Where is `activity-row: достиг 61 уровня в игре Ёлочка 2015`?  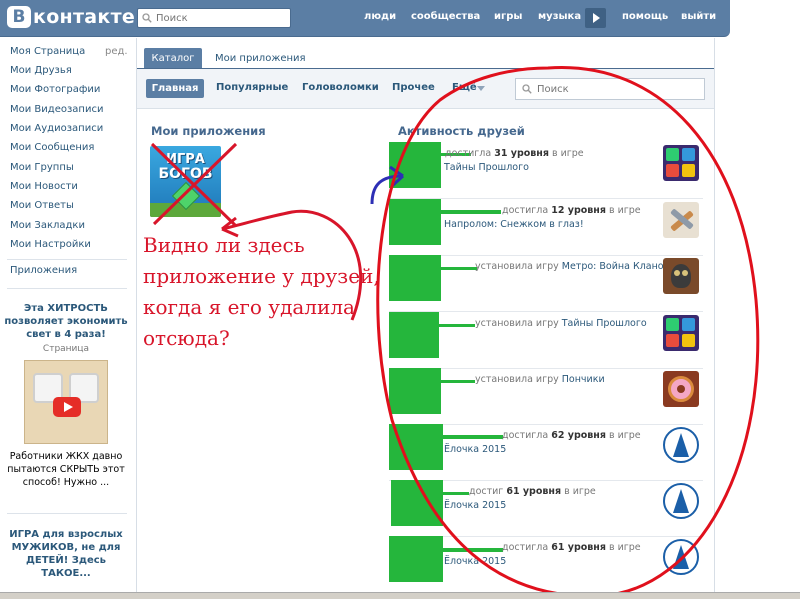 activity-row: достиг 61 уровня в игре Ёлочка 2015 is located at coordinates (546, 508).